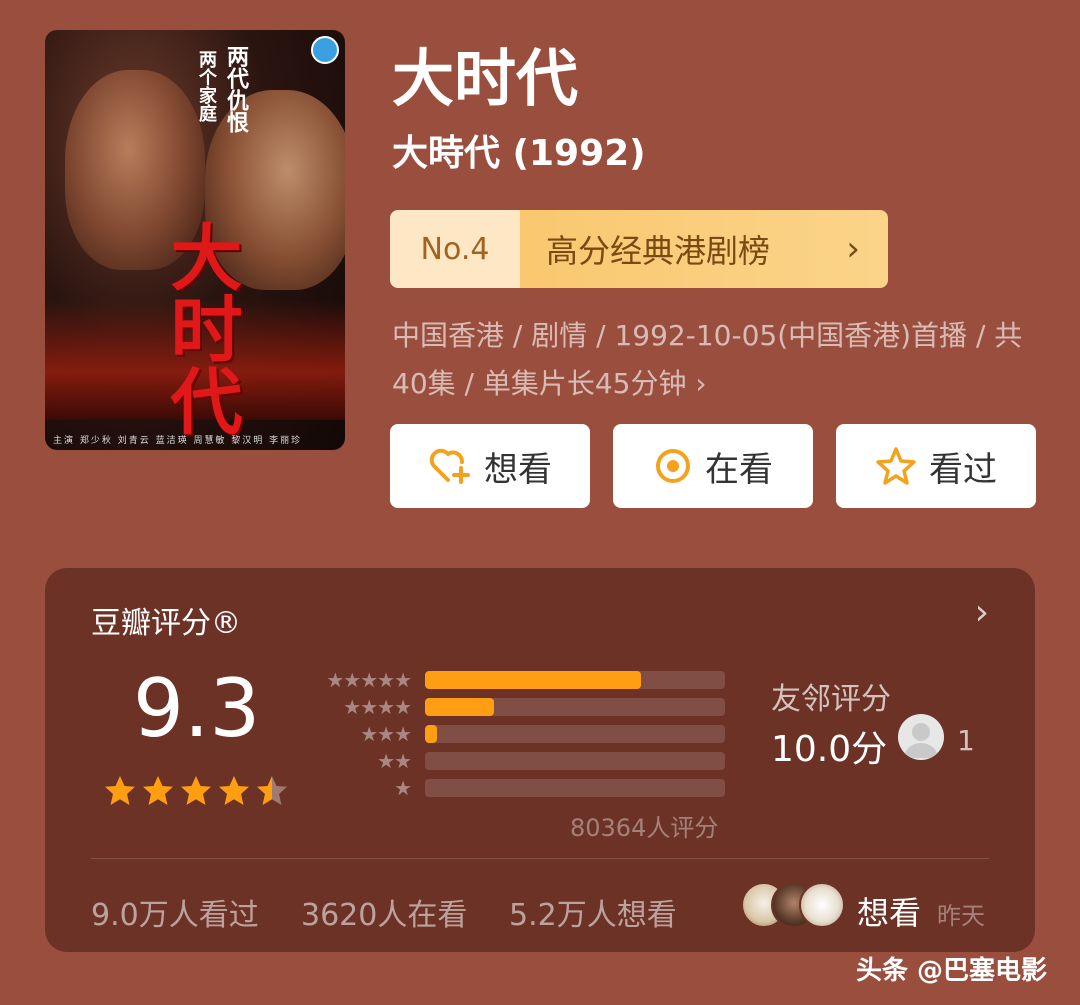 This screenshot has height=1005, width=1080. I want to click on friend-avatar, so click(921, 737).